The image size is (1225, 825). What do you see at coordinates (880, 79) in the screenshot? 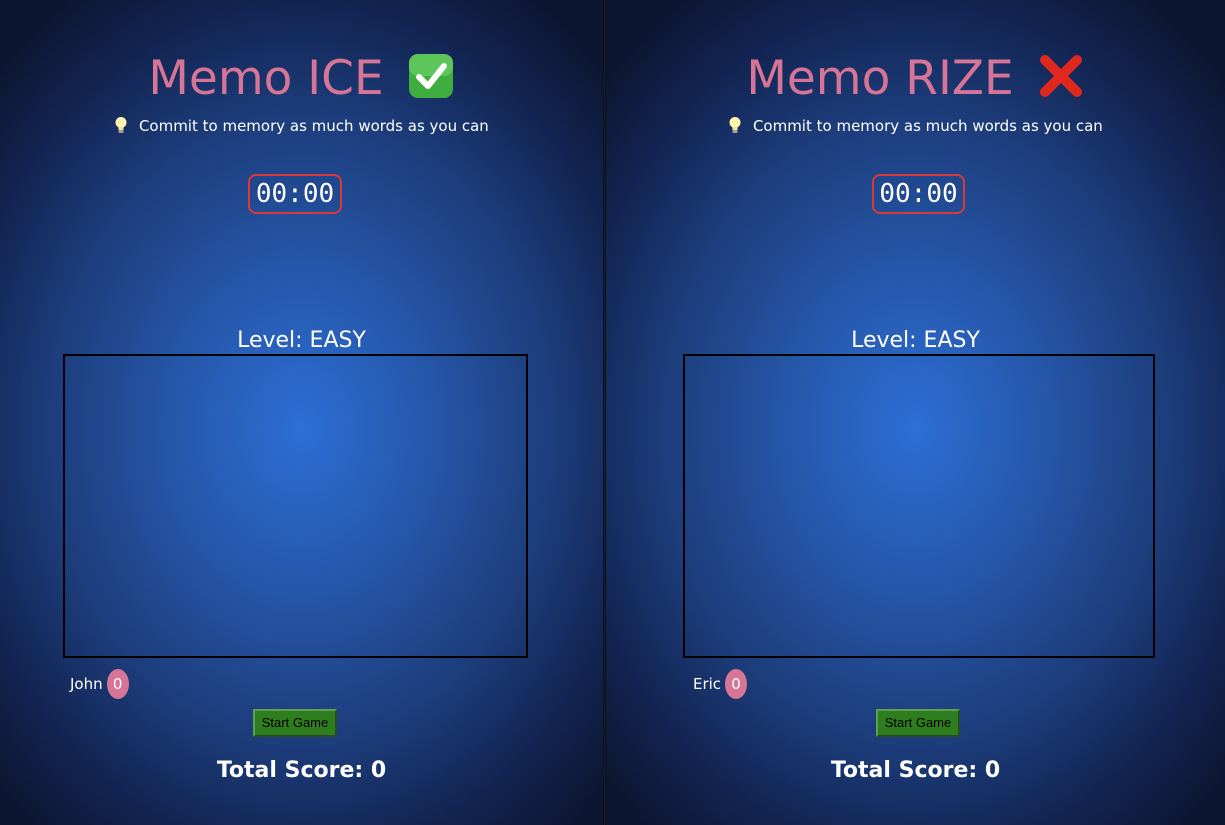
I see `game-title-text: Memo RIZE` at bounding box center [880, 79].